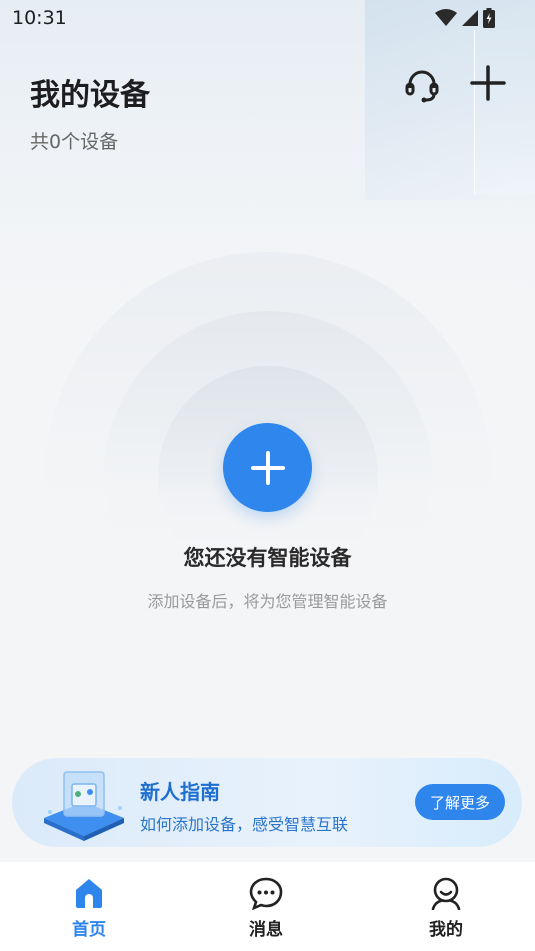 The height and width of the screenshot is (951, 535). Describe the element at coordinates (470, 18) in the screenshot. I see `signal-icon` at that location.